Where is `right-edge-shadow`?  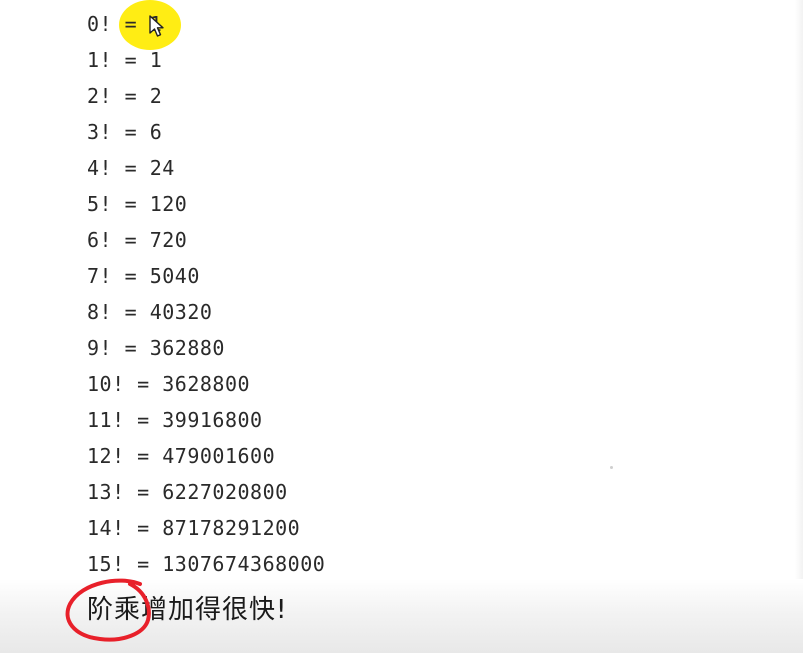 right-edge-shadow is located at coordinates (799, 326).